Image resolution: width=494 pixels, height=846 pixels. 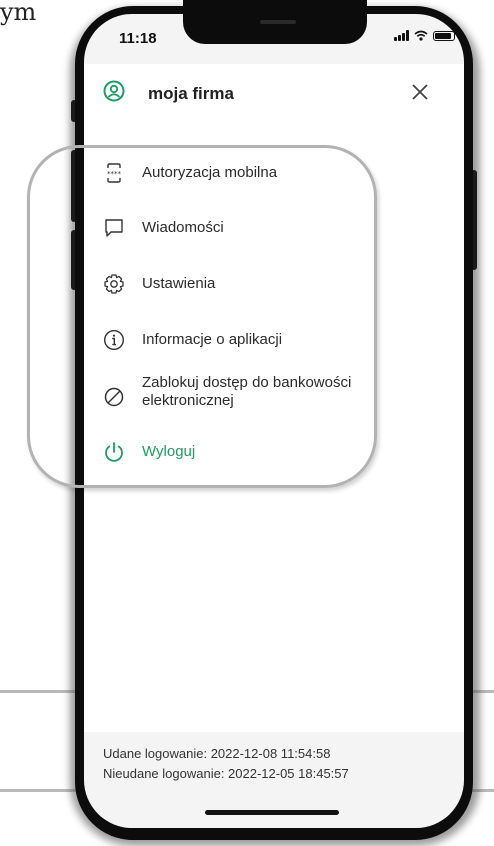 I want to click on failed-login-text: Nieudane logowanie: 2022-12-05 18:45:57, so click(x=226, y=773).